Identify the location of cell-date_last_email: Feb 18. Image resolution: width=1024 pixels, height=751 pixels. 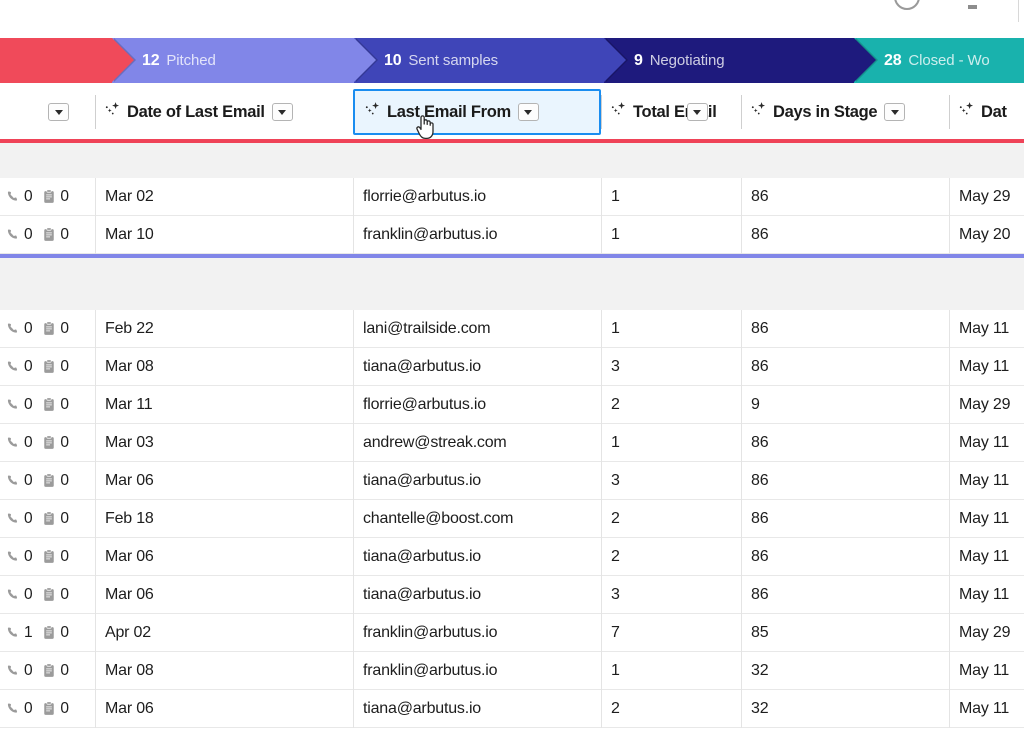
(224, 518).